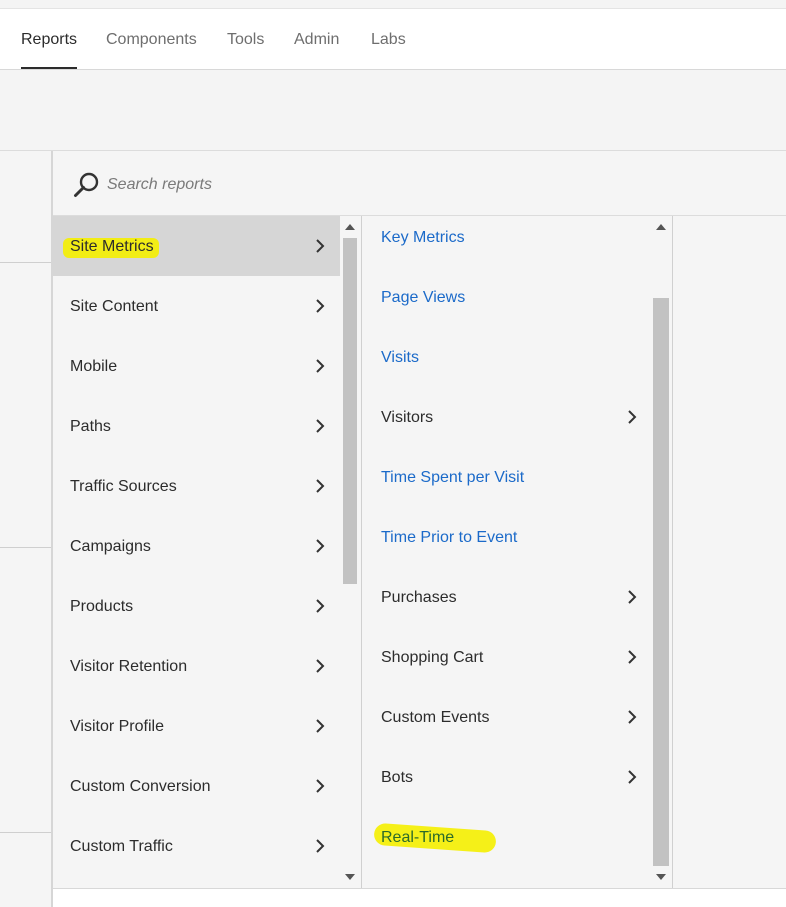 The height and width of the screenshot is (907, 786). Describe the element at coordinates (452, 477) in the screenshot. I see `report-link: Time Spent per Visit` at that location.